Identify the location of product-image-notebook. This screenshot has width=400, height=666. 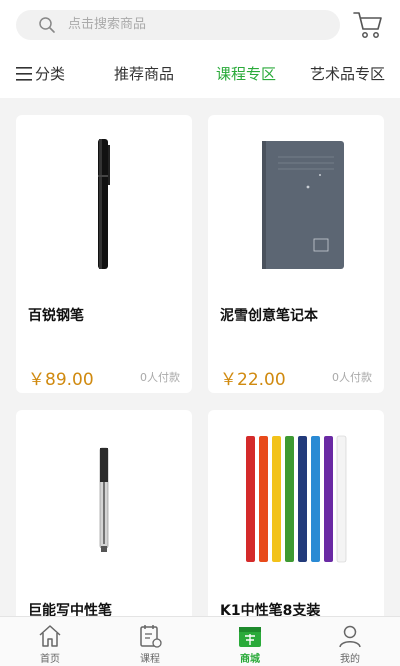
(303, 205).